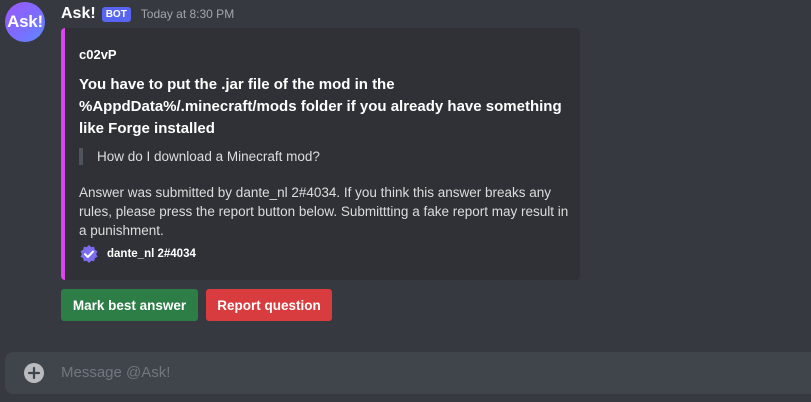  What do you see at coordinates (34, 373) in the screenshot?
I see `plus-circle-icon` at bounding box center [34, 373].